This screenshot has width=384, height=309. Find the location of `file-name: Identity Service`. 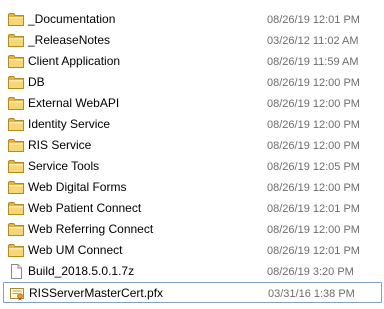

file-name: Identity Service is located at coordinates (69, 124).